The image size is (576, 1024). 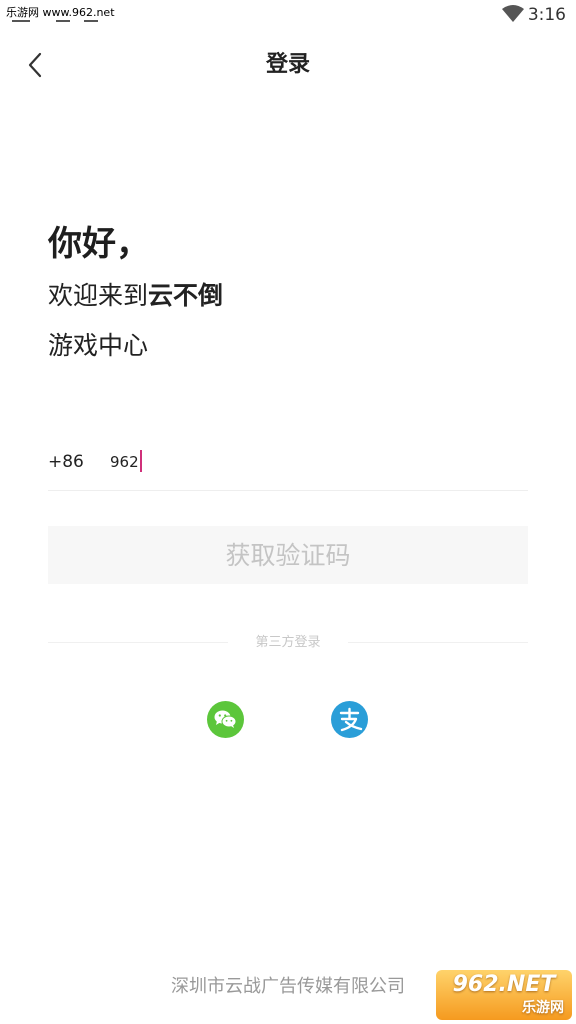 What do you see at coordinates (310, 462) in the screenshot?
I see `phone-input` at bounding box center [310, 462].